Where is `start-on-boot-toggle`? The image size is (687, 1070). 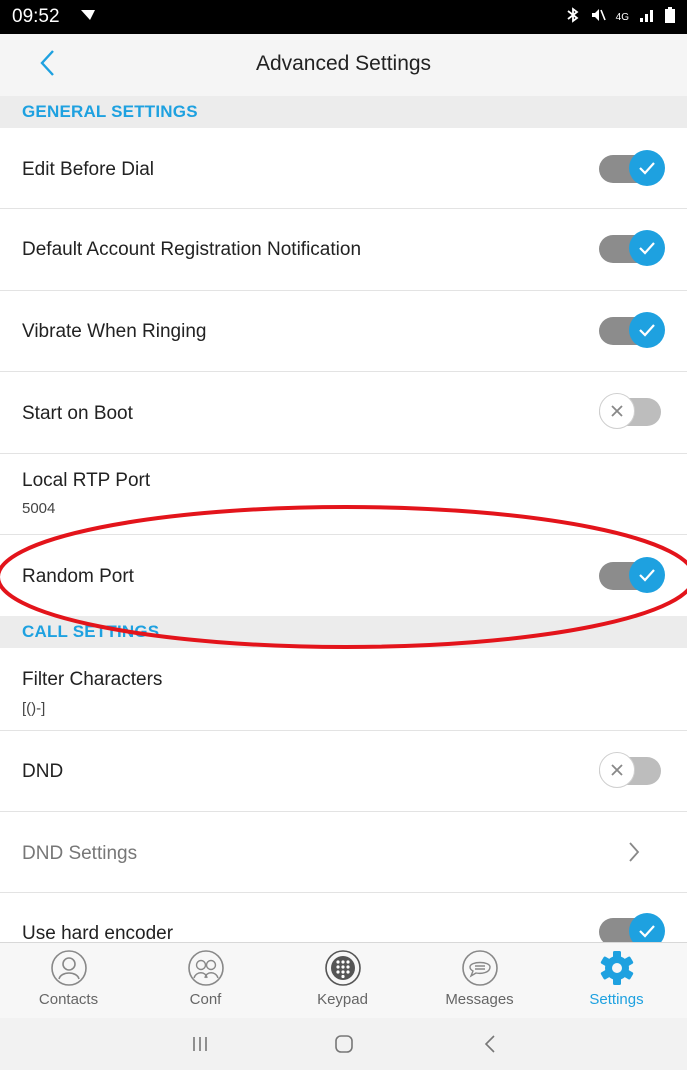 start-on-boot-toggle is located at coordinates (632, 411).